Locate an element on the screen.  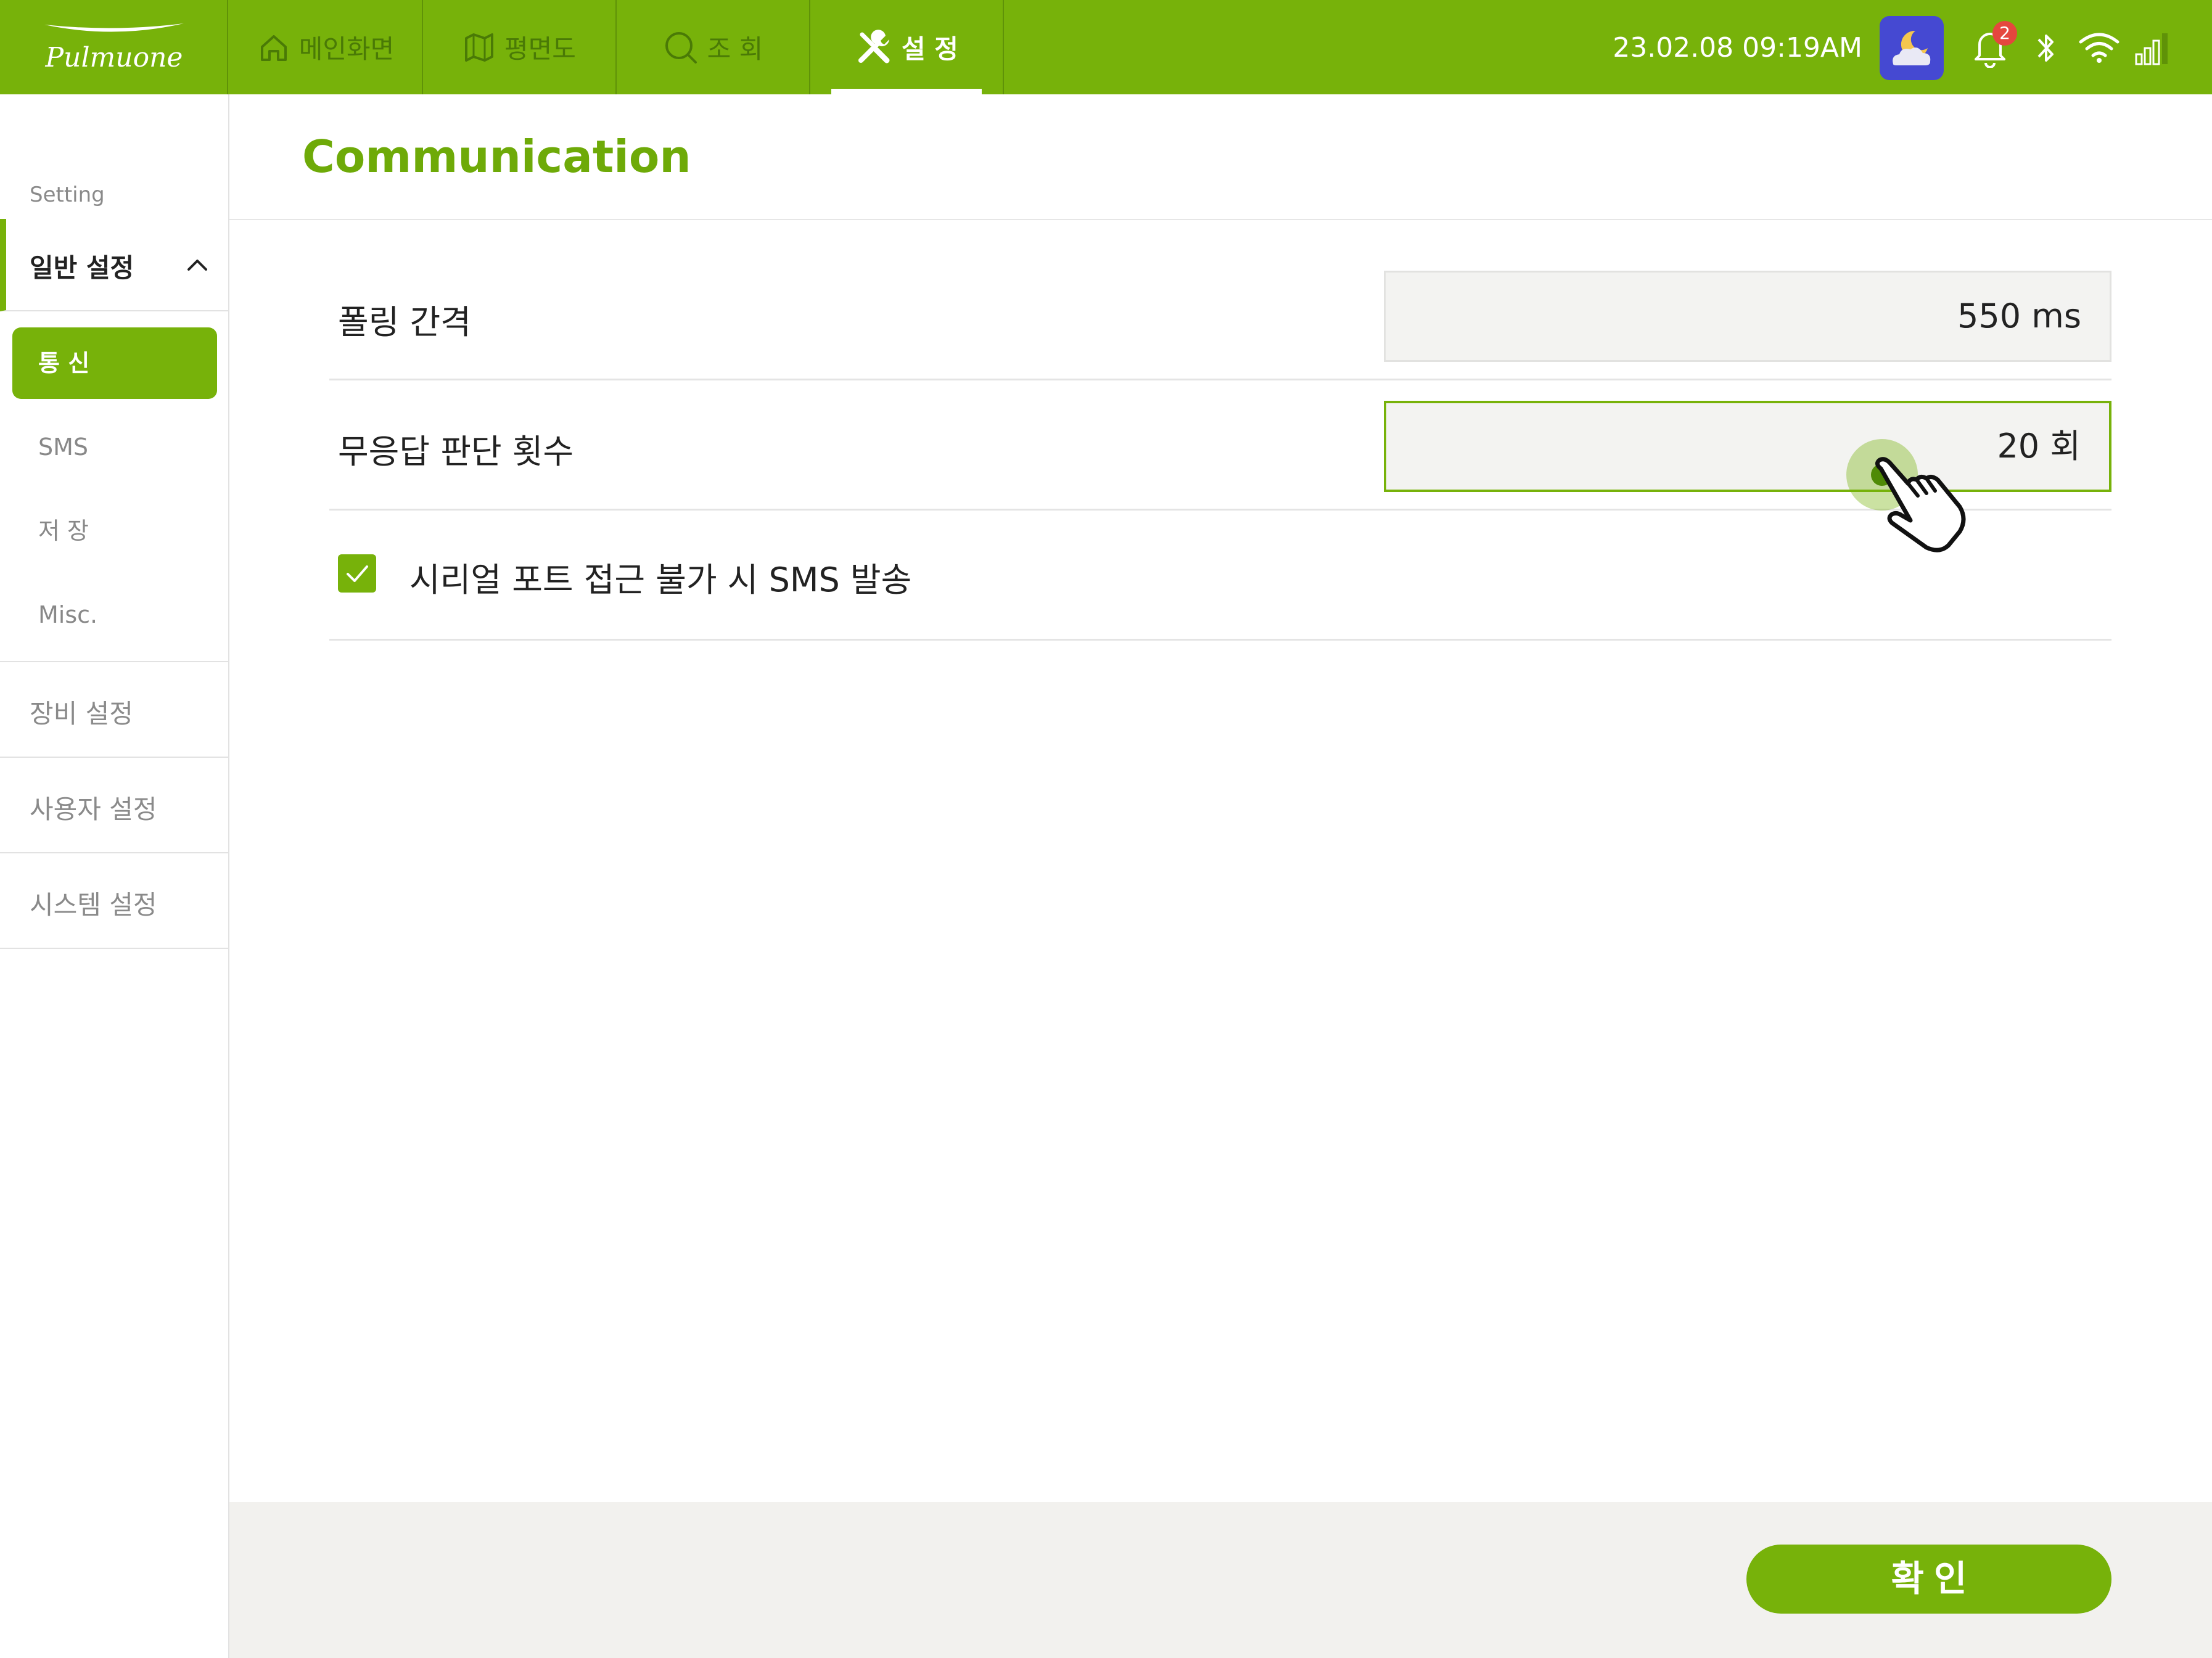
sidebar-item-system-settings: 시스템 설정 is located at coordinates (114, 901).